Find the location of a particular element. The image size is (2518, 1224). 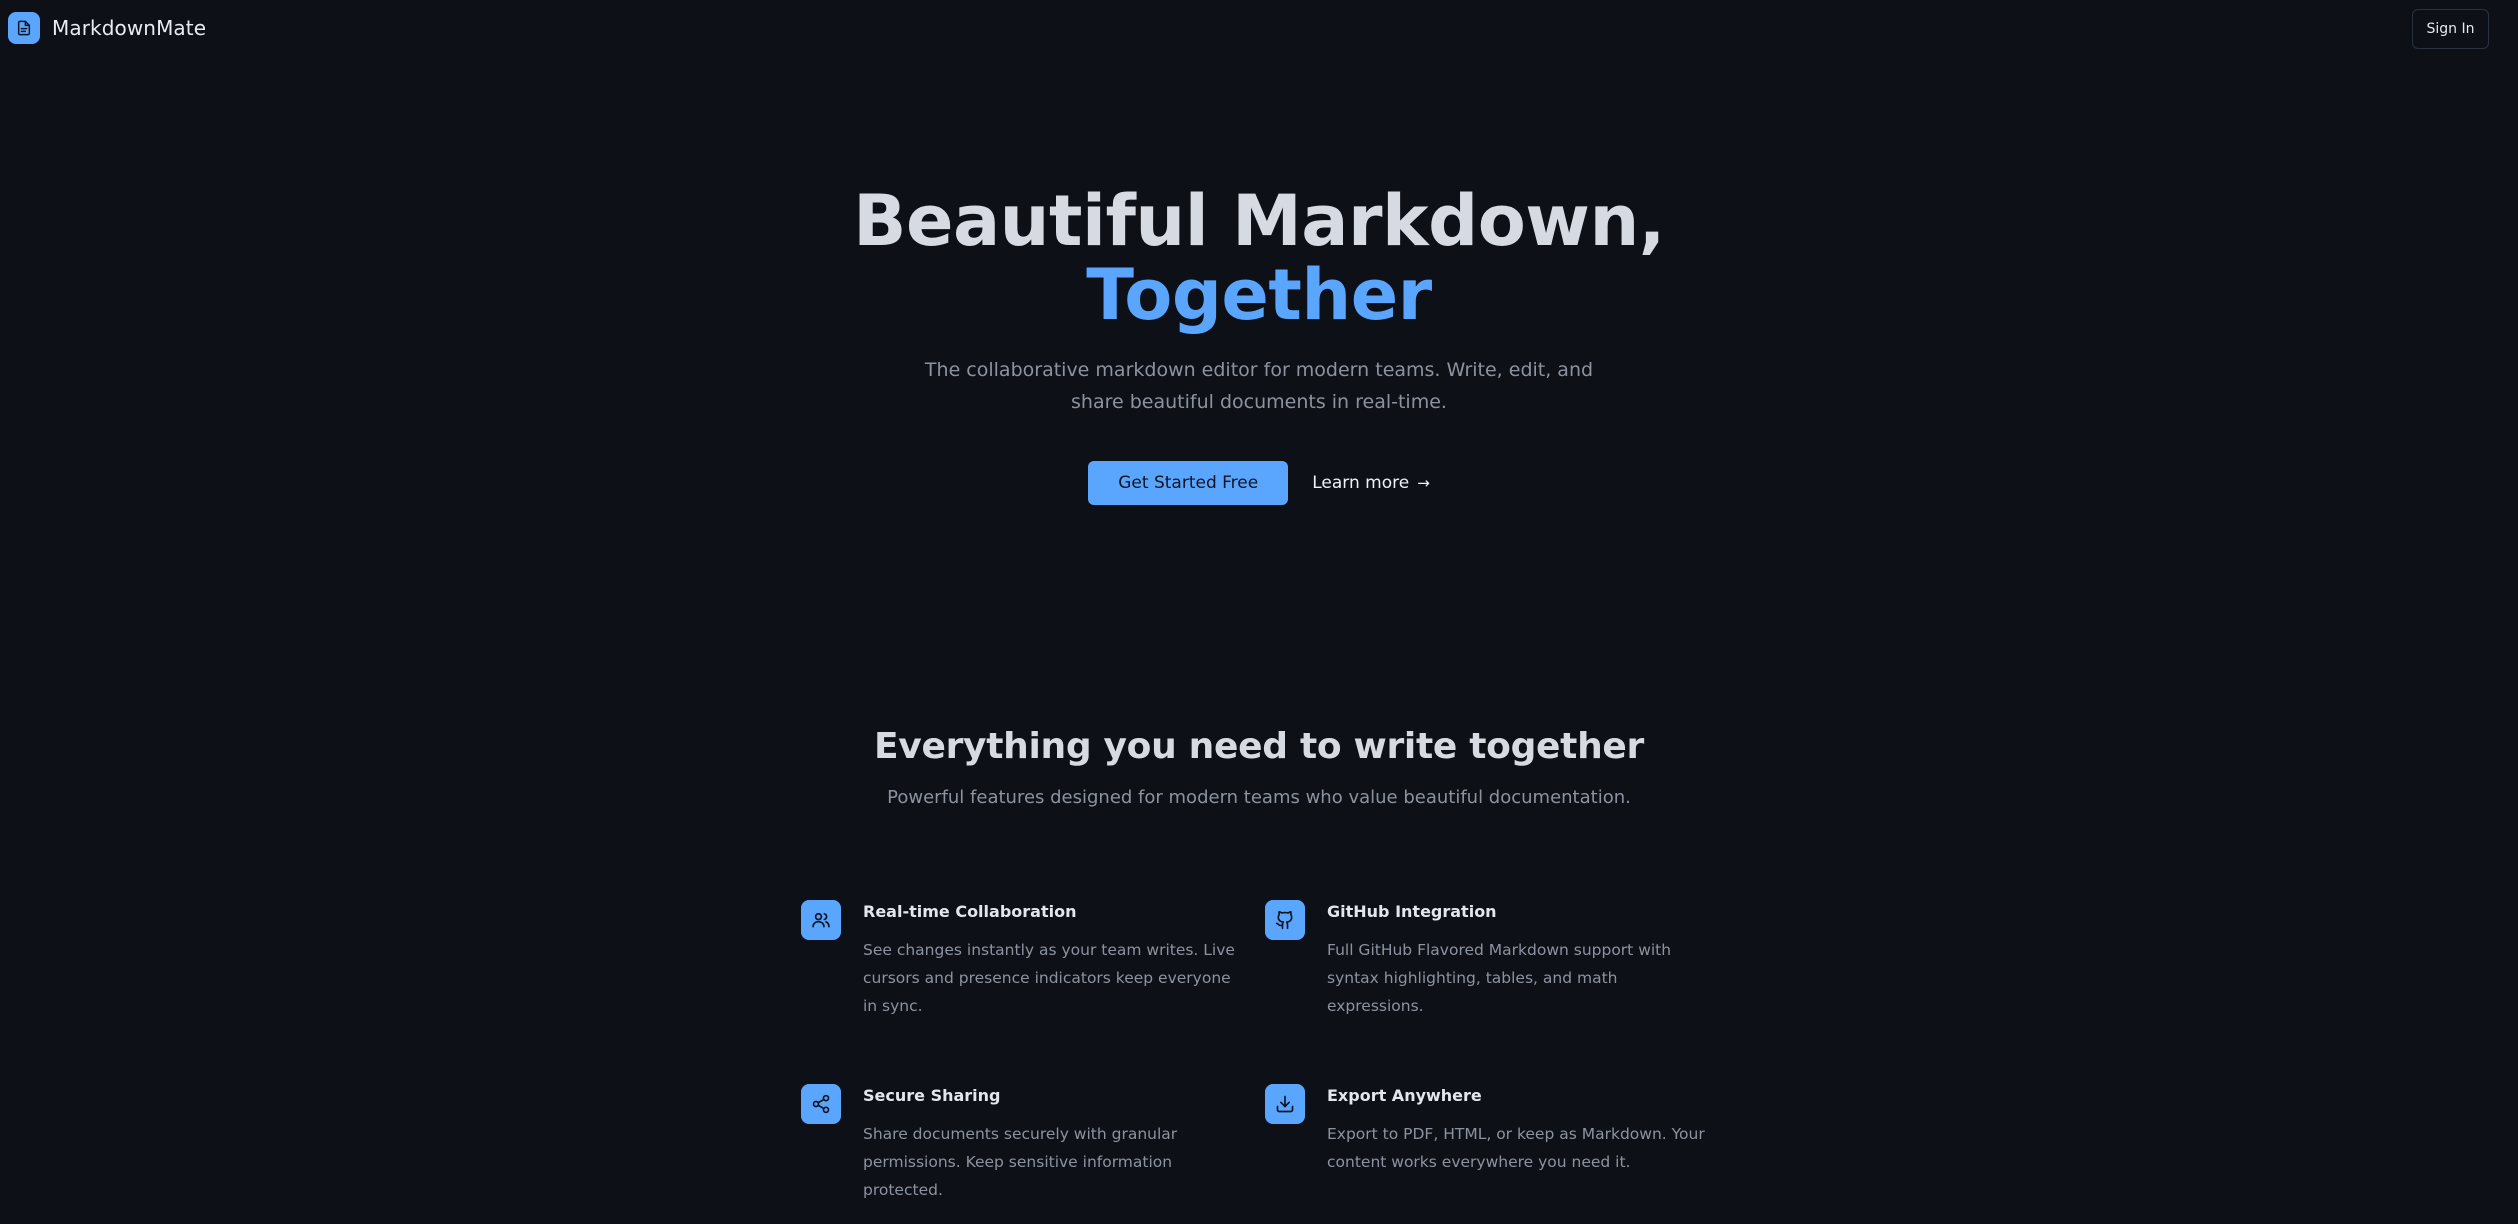

hero-title: Beautiful Markdown, Together is located at coordinates (1259, 258).